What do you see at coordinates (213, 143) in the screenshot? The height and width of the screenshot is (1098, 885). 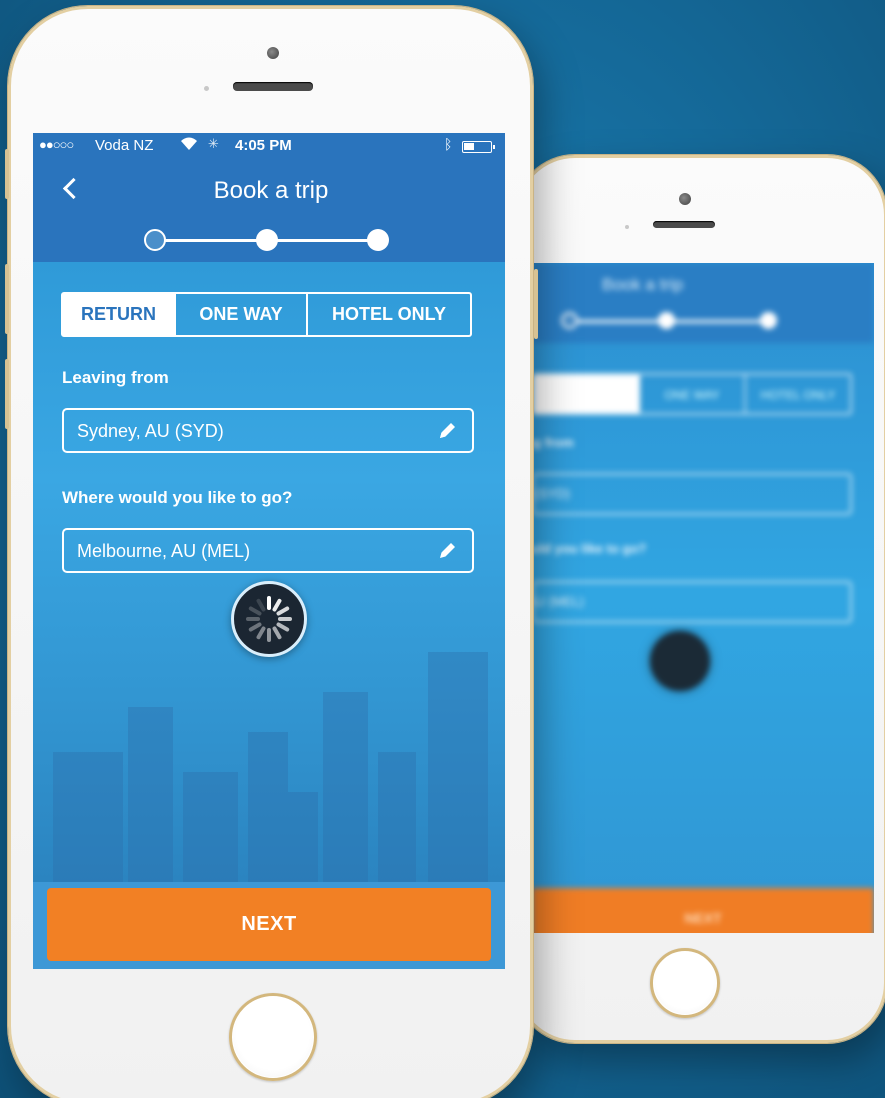 I see `activity-indicator-icon: ✳` at bounding box center [213, 143].